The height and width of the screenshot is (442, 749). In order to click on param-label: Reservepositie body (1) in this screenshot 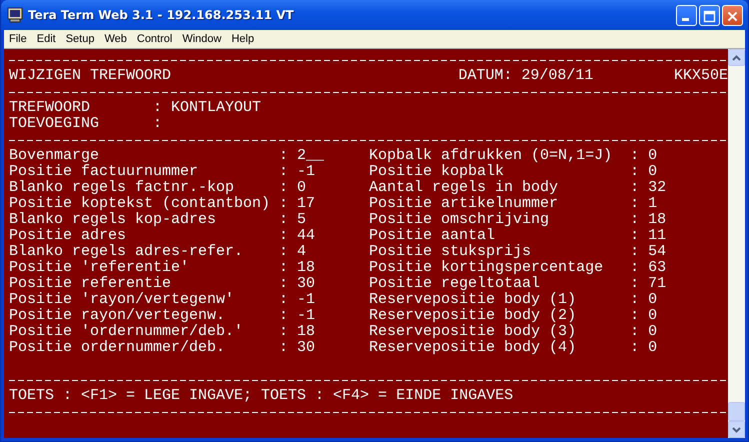, I will do `click(473, 300)`.